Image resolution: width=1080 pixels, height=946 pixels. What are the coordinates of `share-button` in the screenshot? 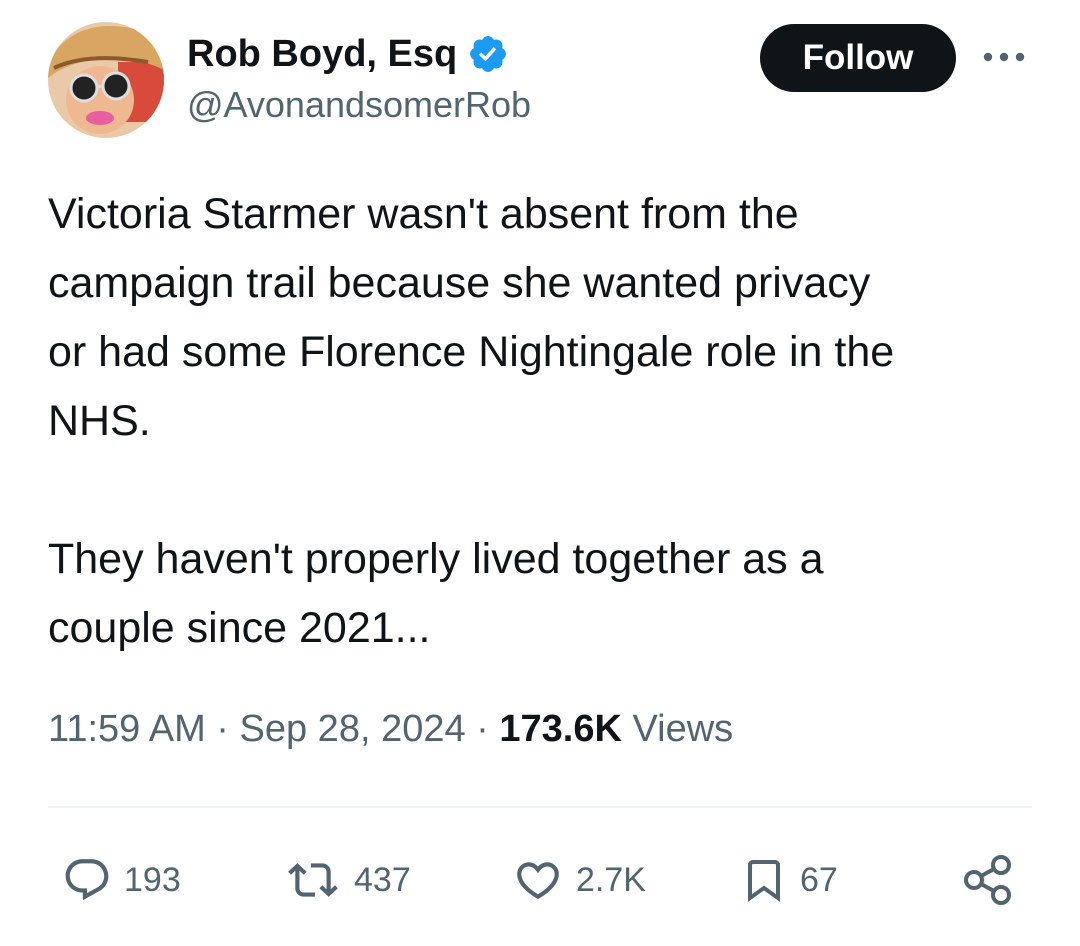 It's located at (988, 880).